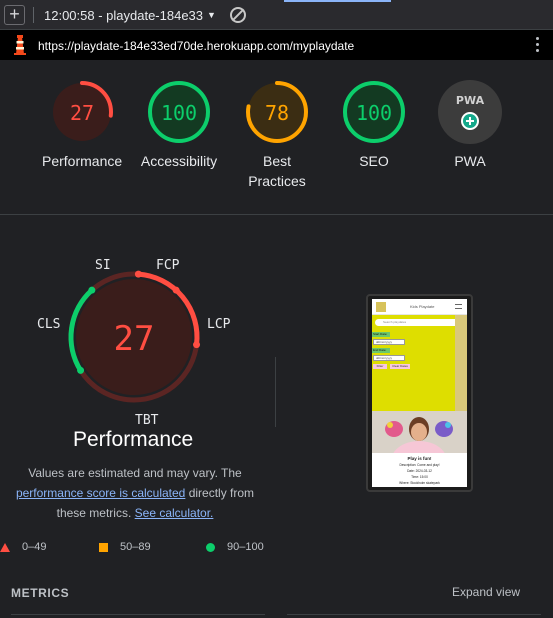 The image size is (553, 618). I want to click on screenshot-side-strip, so click(461, 363).